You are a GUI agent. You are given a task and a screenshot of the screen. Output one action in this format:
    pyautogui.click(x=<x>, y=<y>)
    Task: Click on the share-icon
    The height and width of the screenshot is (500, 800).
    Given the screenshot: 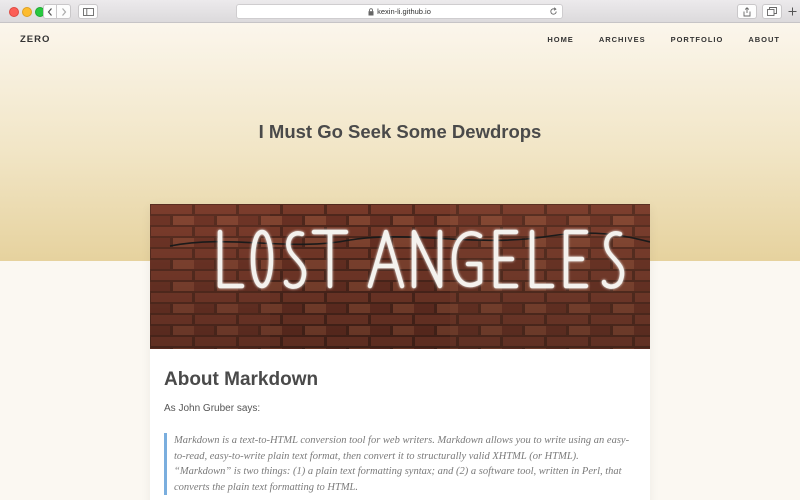 What is the action you would take?
    pyautogui.click(x=747, y=11)
    